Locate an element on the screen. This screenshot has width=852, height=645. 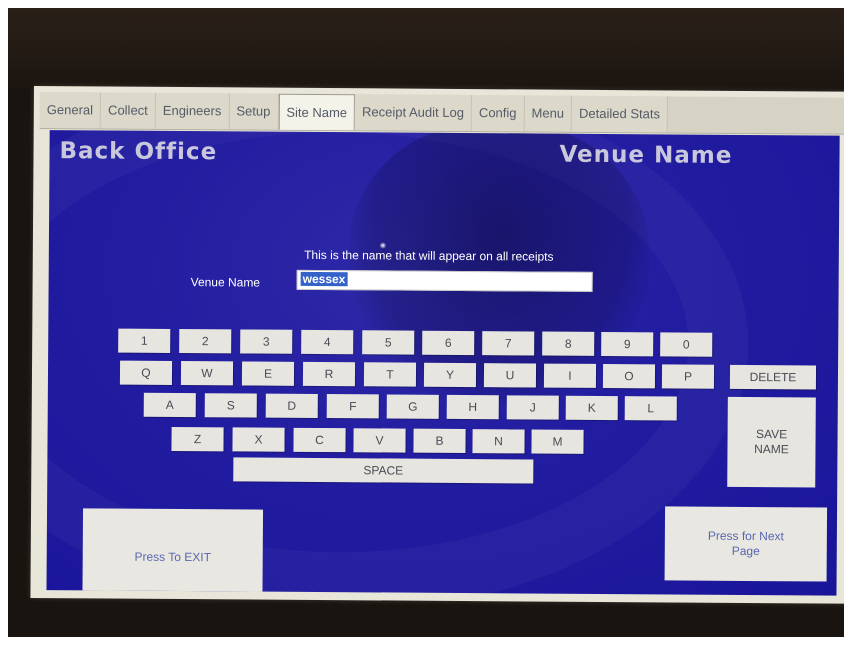
key-l: L is located at coordinates (650, 408).